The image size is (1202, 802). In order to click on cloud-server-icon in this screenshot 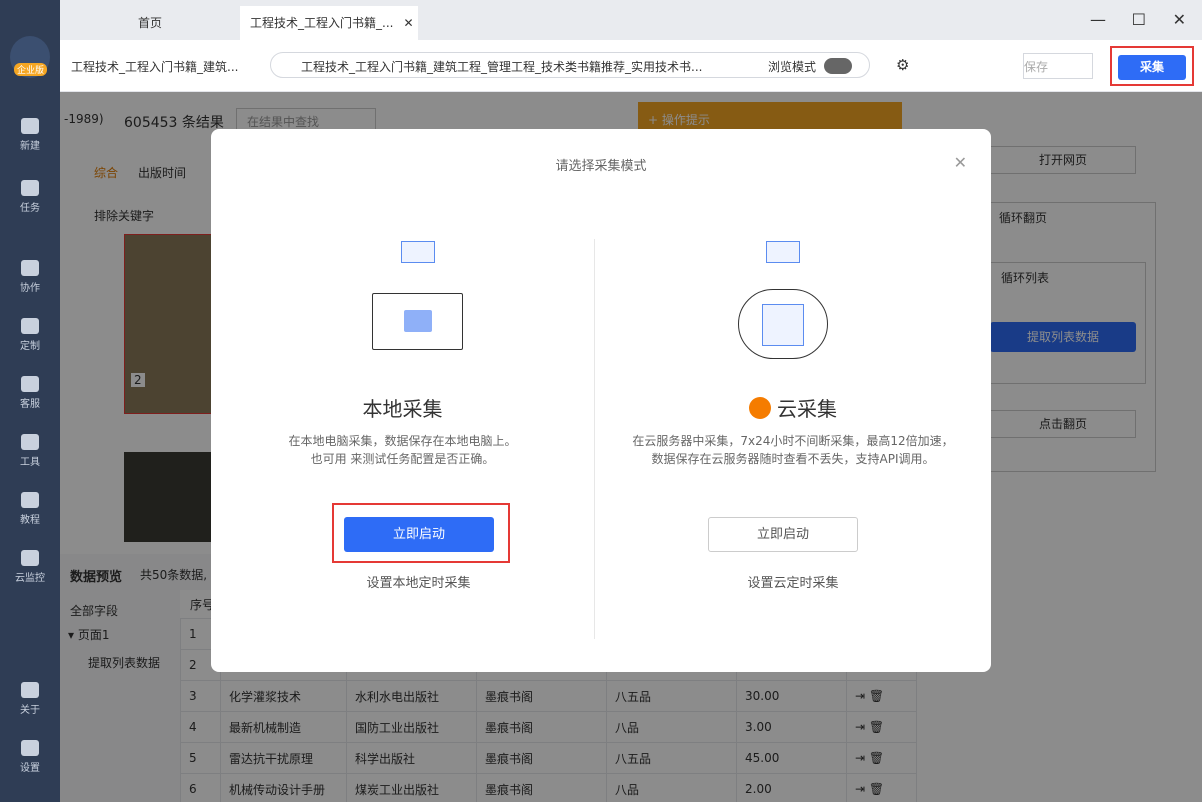, I will do `click(783, 324)`.